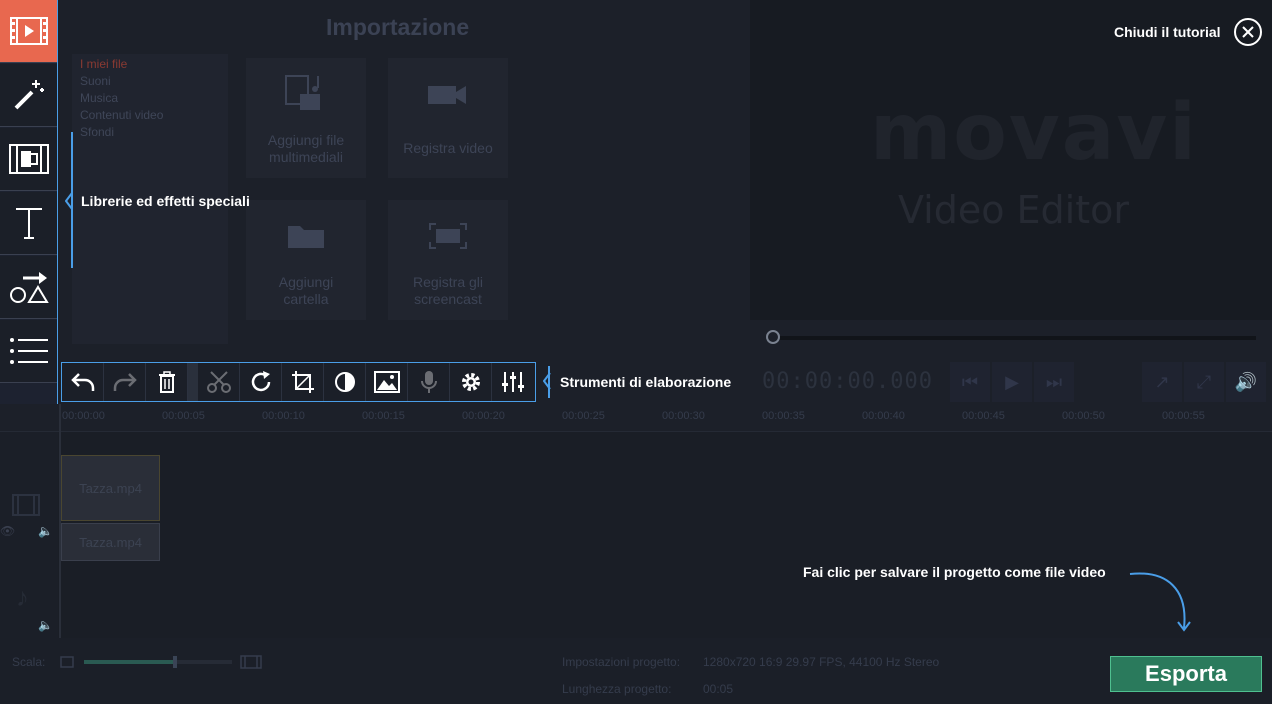 The image size is (1272, 704). What do you see at coordinates (67, 662) in the screenshot?
I see `zoom-out-icon` at bounding box center [67, 662].